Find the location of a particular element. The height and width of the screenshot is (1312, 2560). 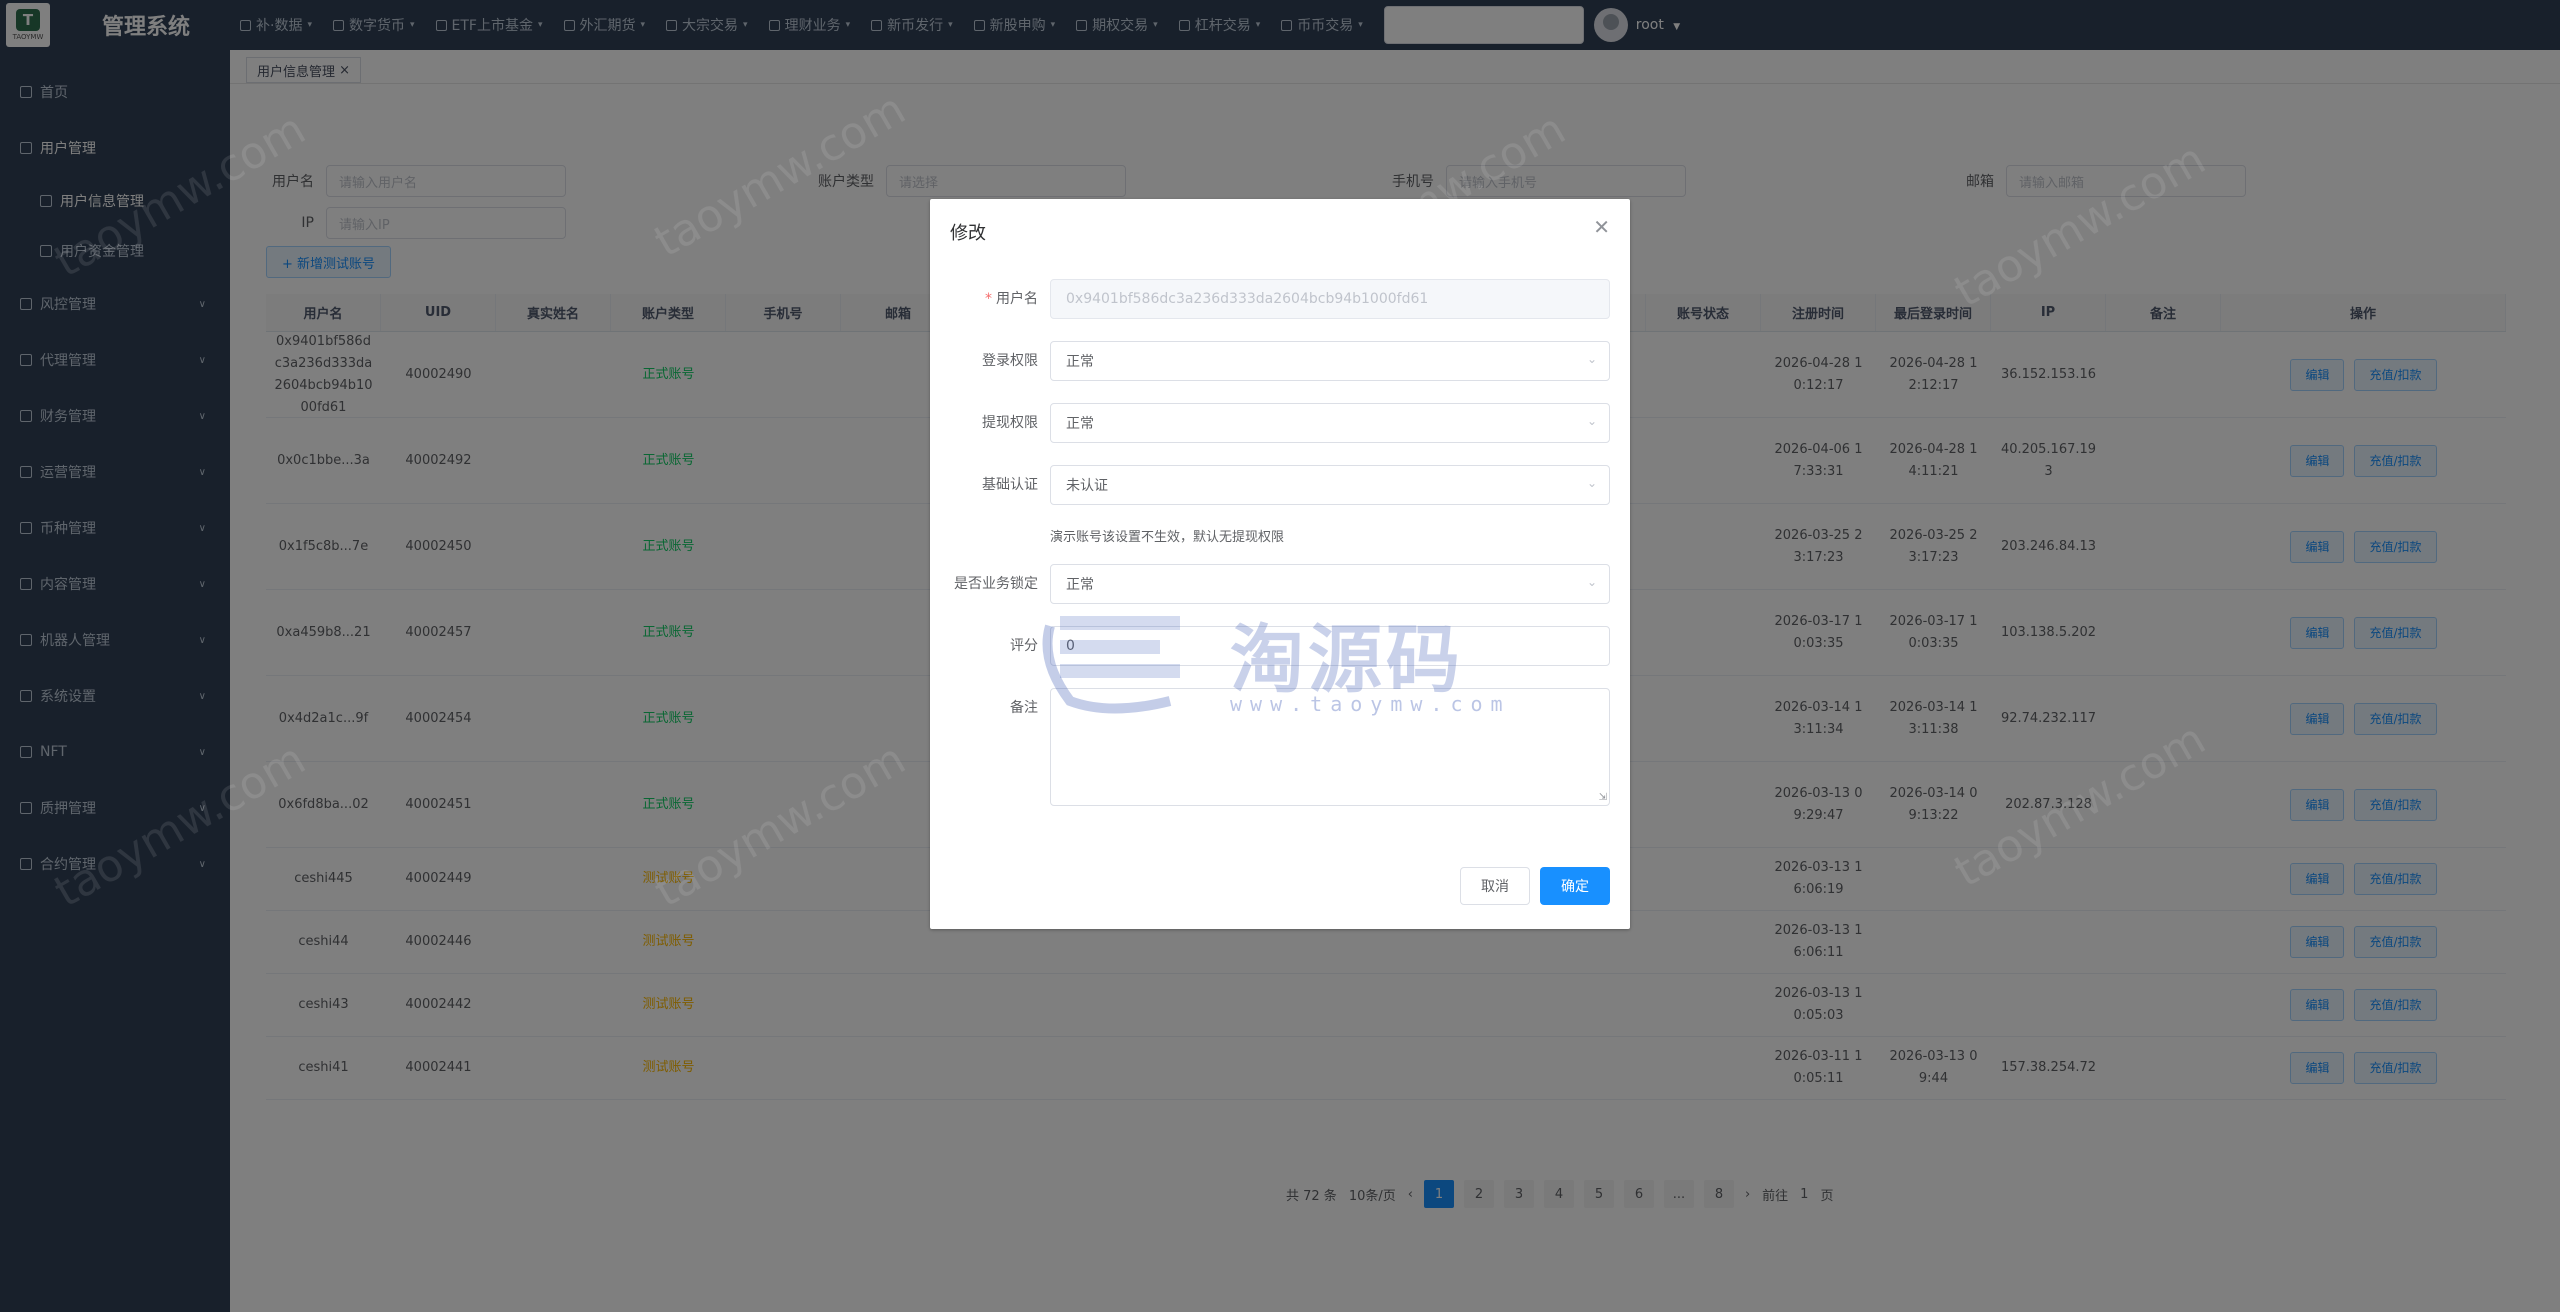

form-item-business-lock: 是否业务锁定 正常 ⌄ is located at coordinates (1280, 584).